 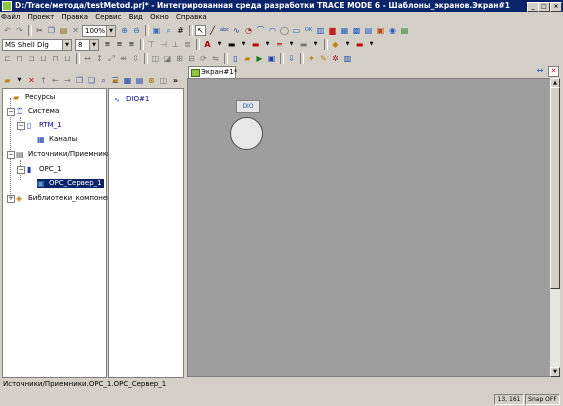 What do you see at coordinates (91, 80) in the screenshot?
I see `paste-icon: ❏` at bounding box center [91, 80].